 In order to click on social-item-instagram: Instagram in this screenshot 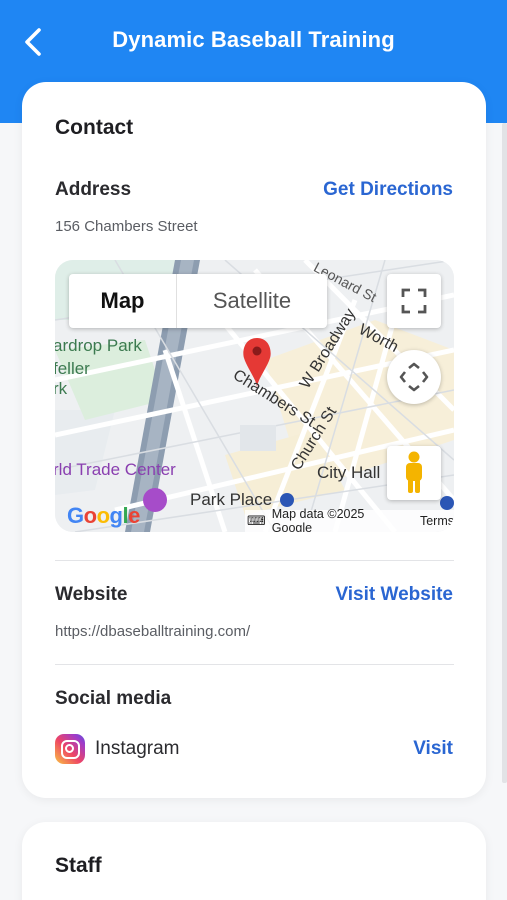, I will do `click(117, 749)`.